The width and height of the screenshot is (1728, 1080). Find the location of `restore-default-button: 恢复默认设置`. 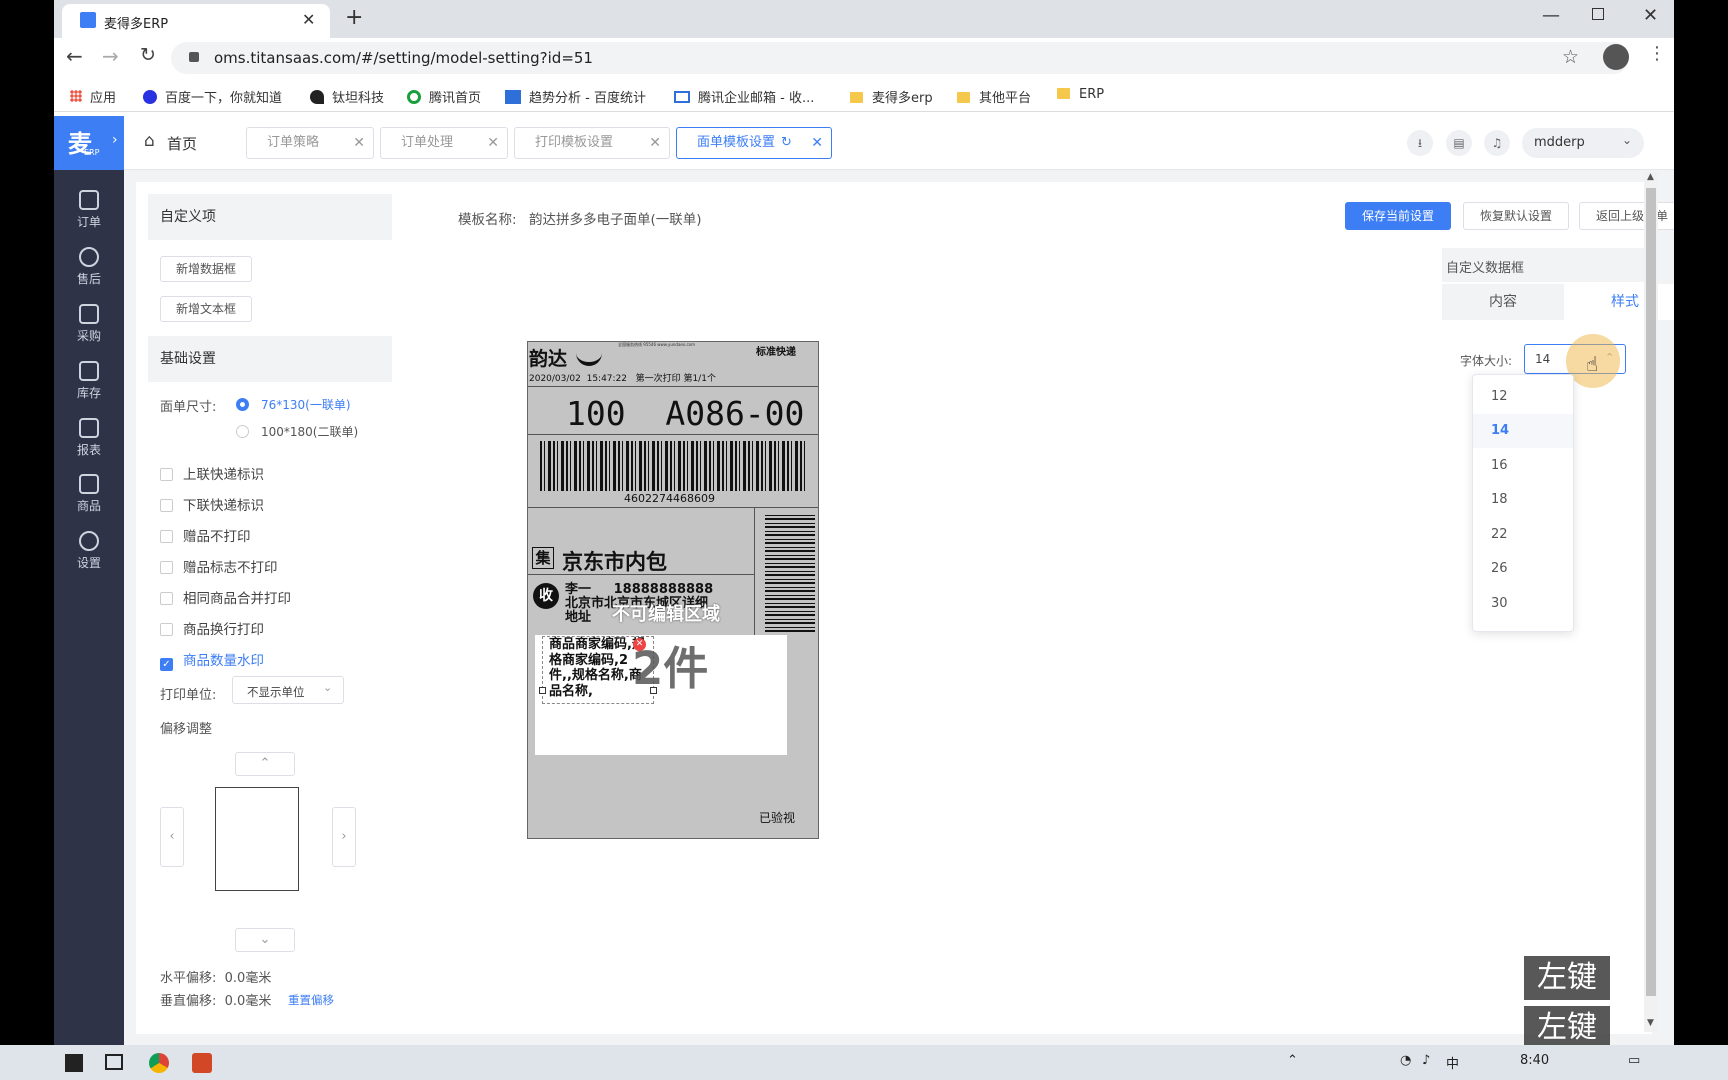

restore-default-button: 恢复默认设置 is located at coordinates (1516, 216).